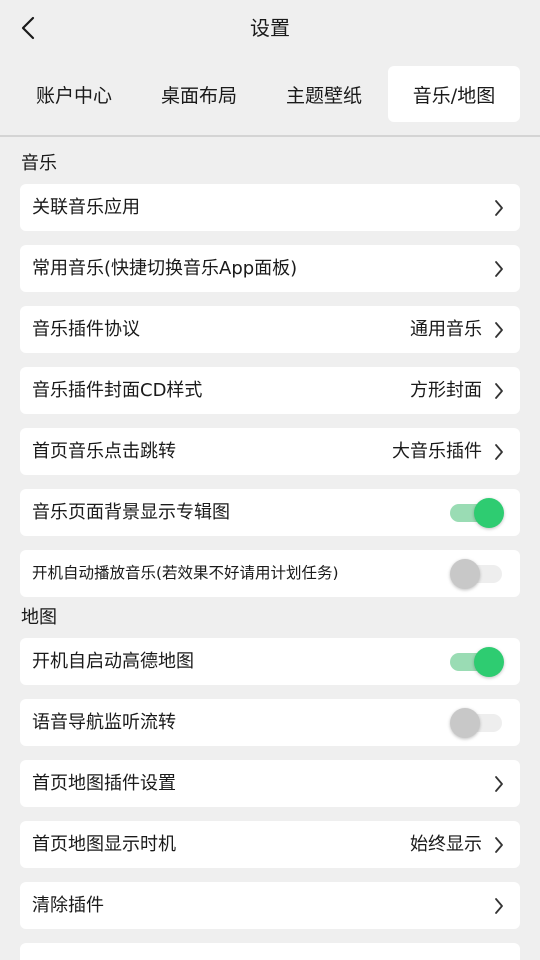  I want to click on row-value: 始终显示, so click(446, 844).